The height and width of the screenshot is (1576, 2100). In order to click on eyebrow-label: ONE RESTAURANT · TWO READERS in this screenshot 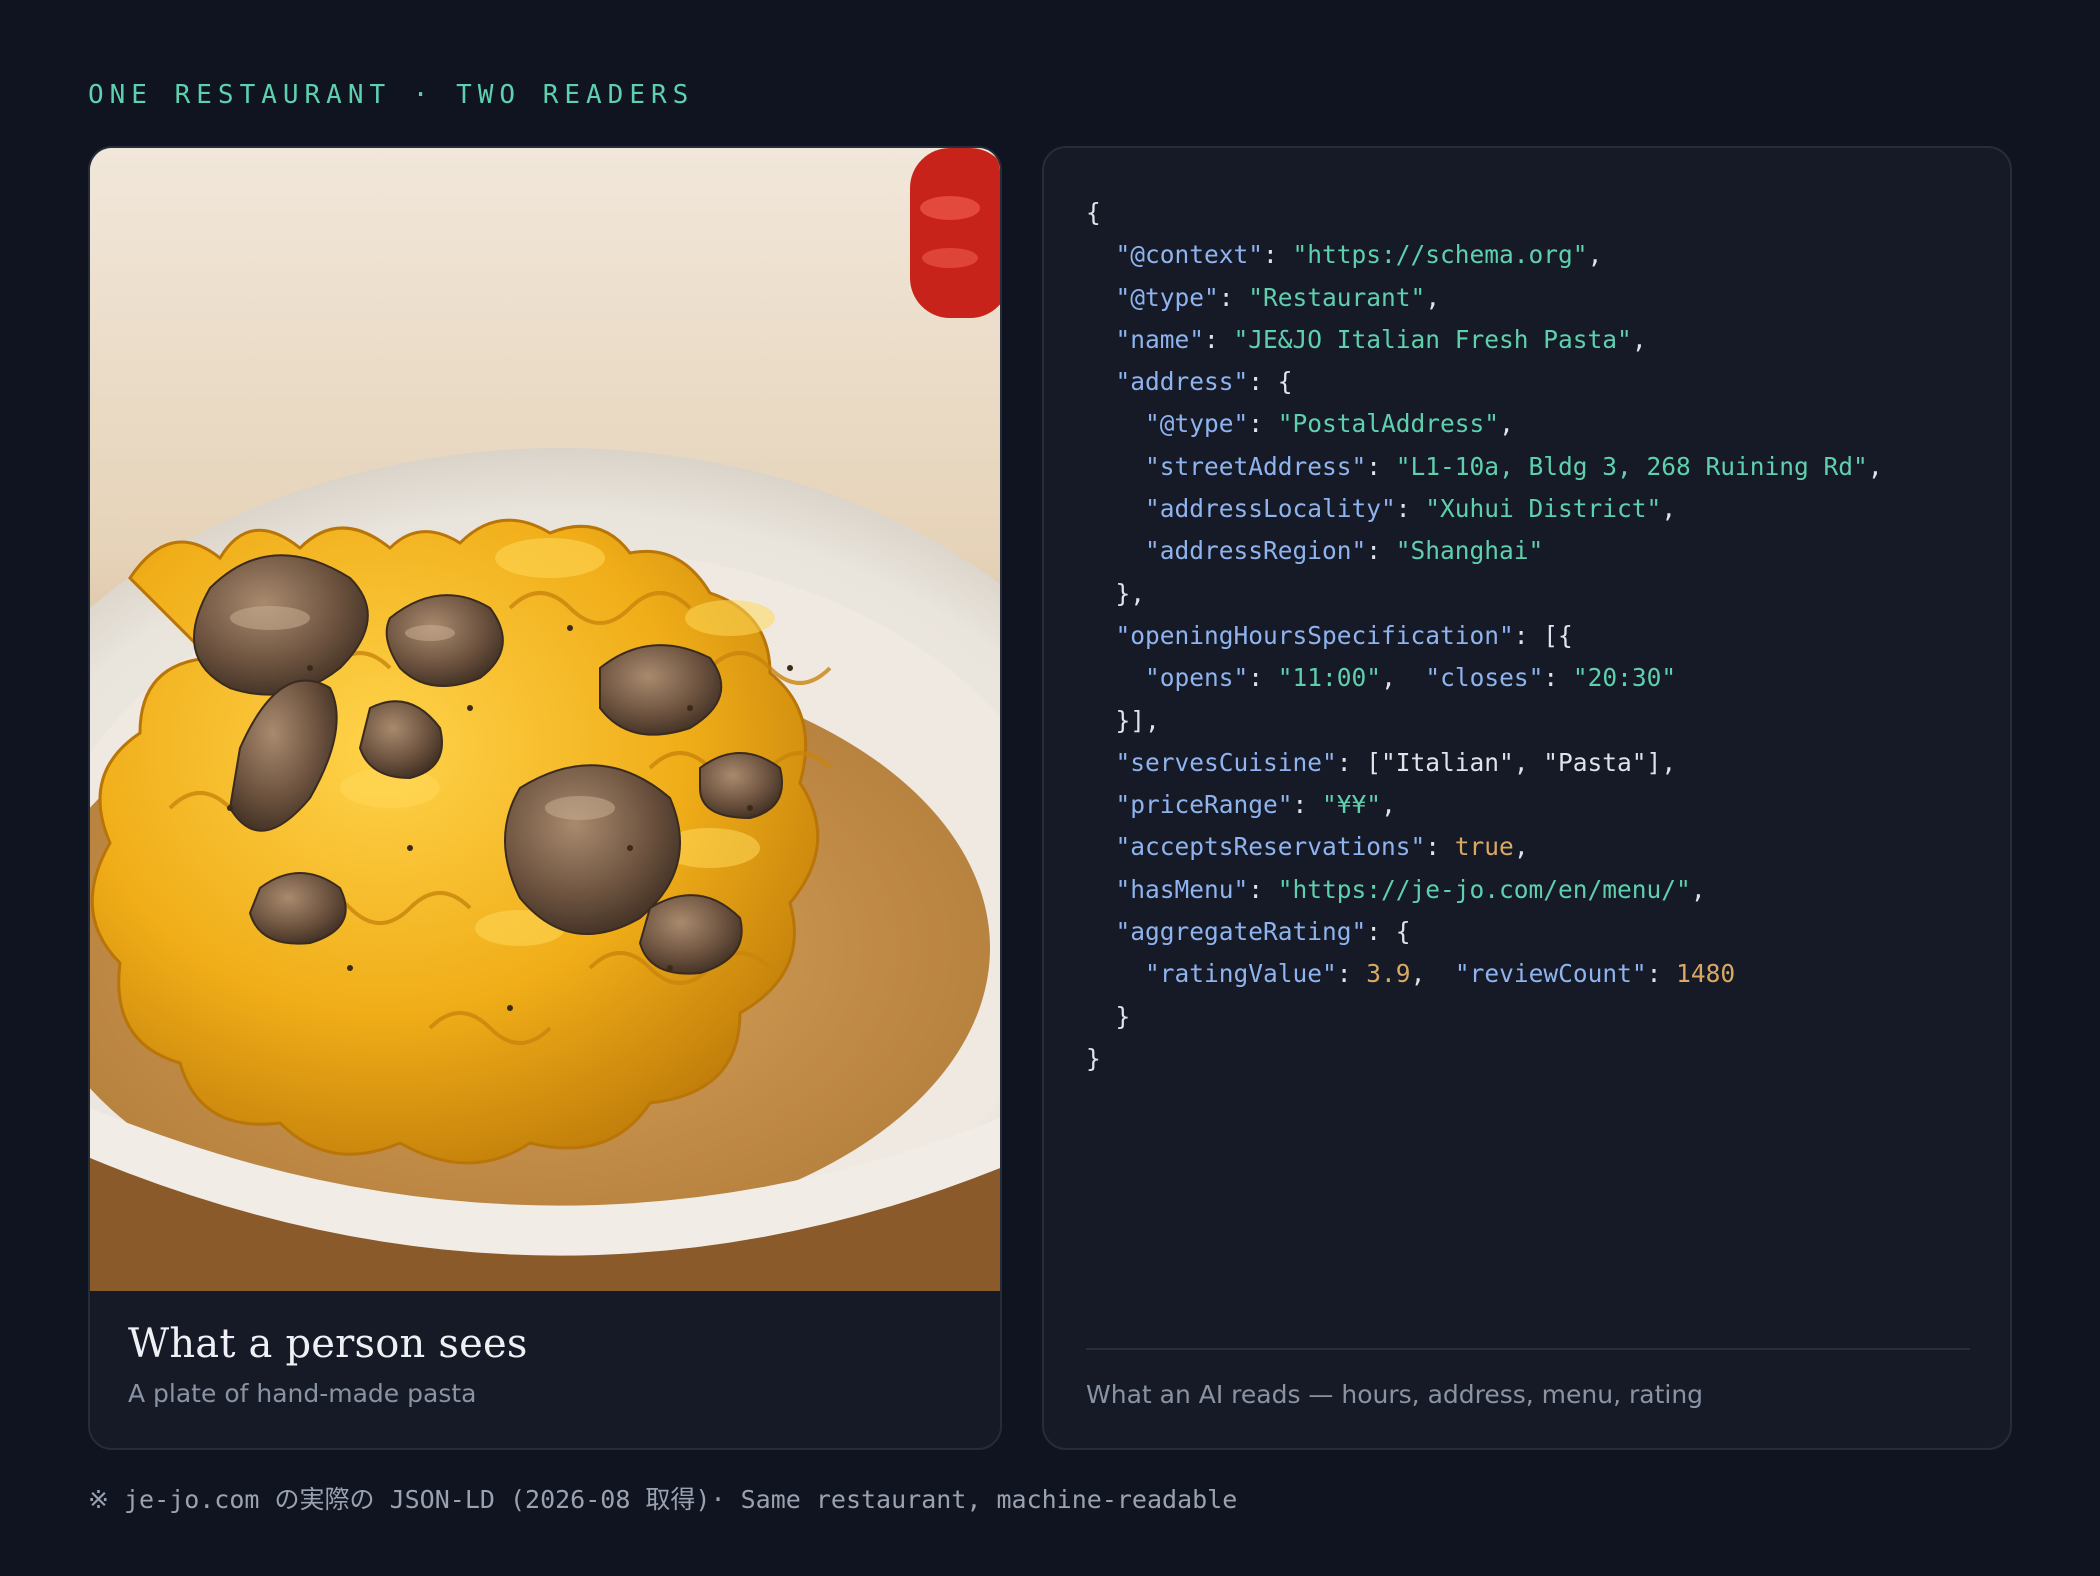, I will do `click(391, 95)`.